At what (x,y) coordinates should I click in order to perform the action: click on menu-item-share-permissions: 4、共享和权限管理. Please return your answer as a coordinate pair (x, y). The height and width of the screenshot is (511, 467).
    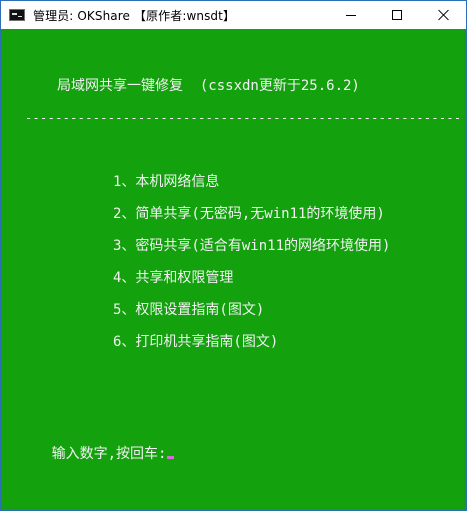
    Looking at the image, I should click on (173, 278).